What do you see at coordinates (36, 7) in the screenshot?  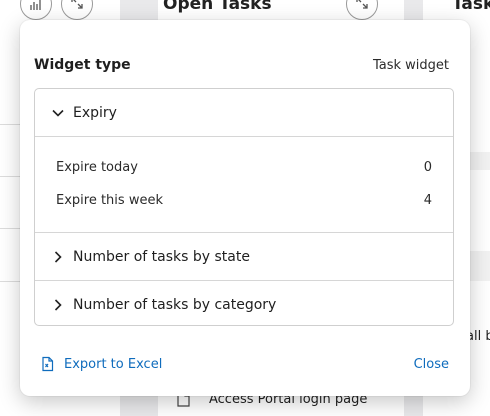 I see `chart-icon` at bounding box center [36, 7].